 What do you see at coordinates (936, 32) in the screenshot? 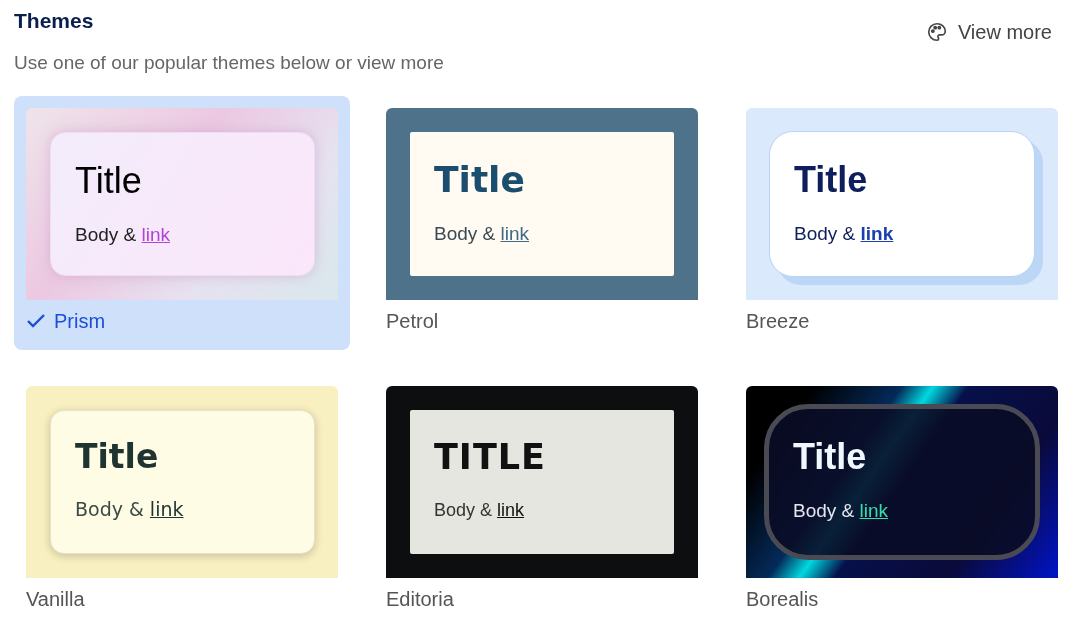
I see `palette-icon` at bounding box center [936, 32].